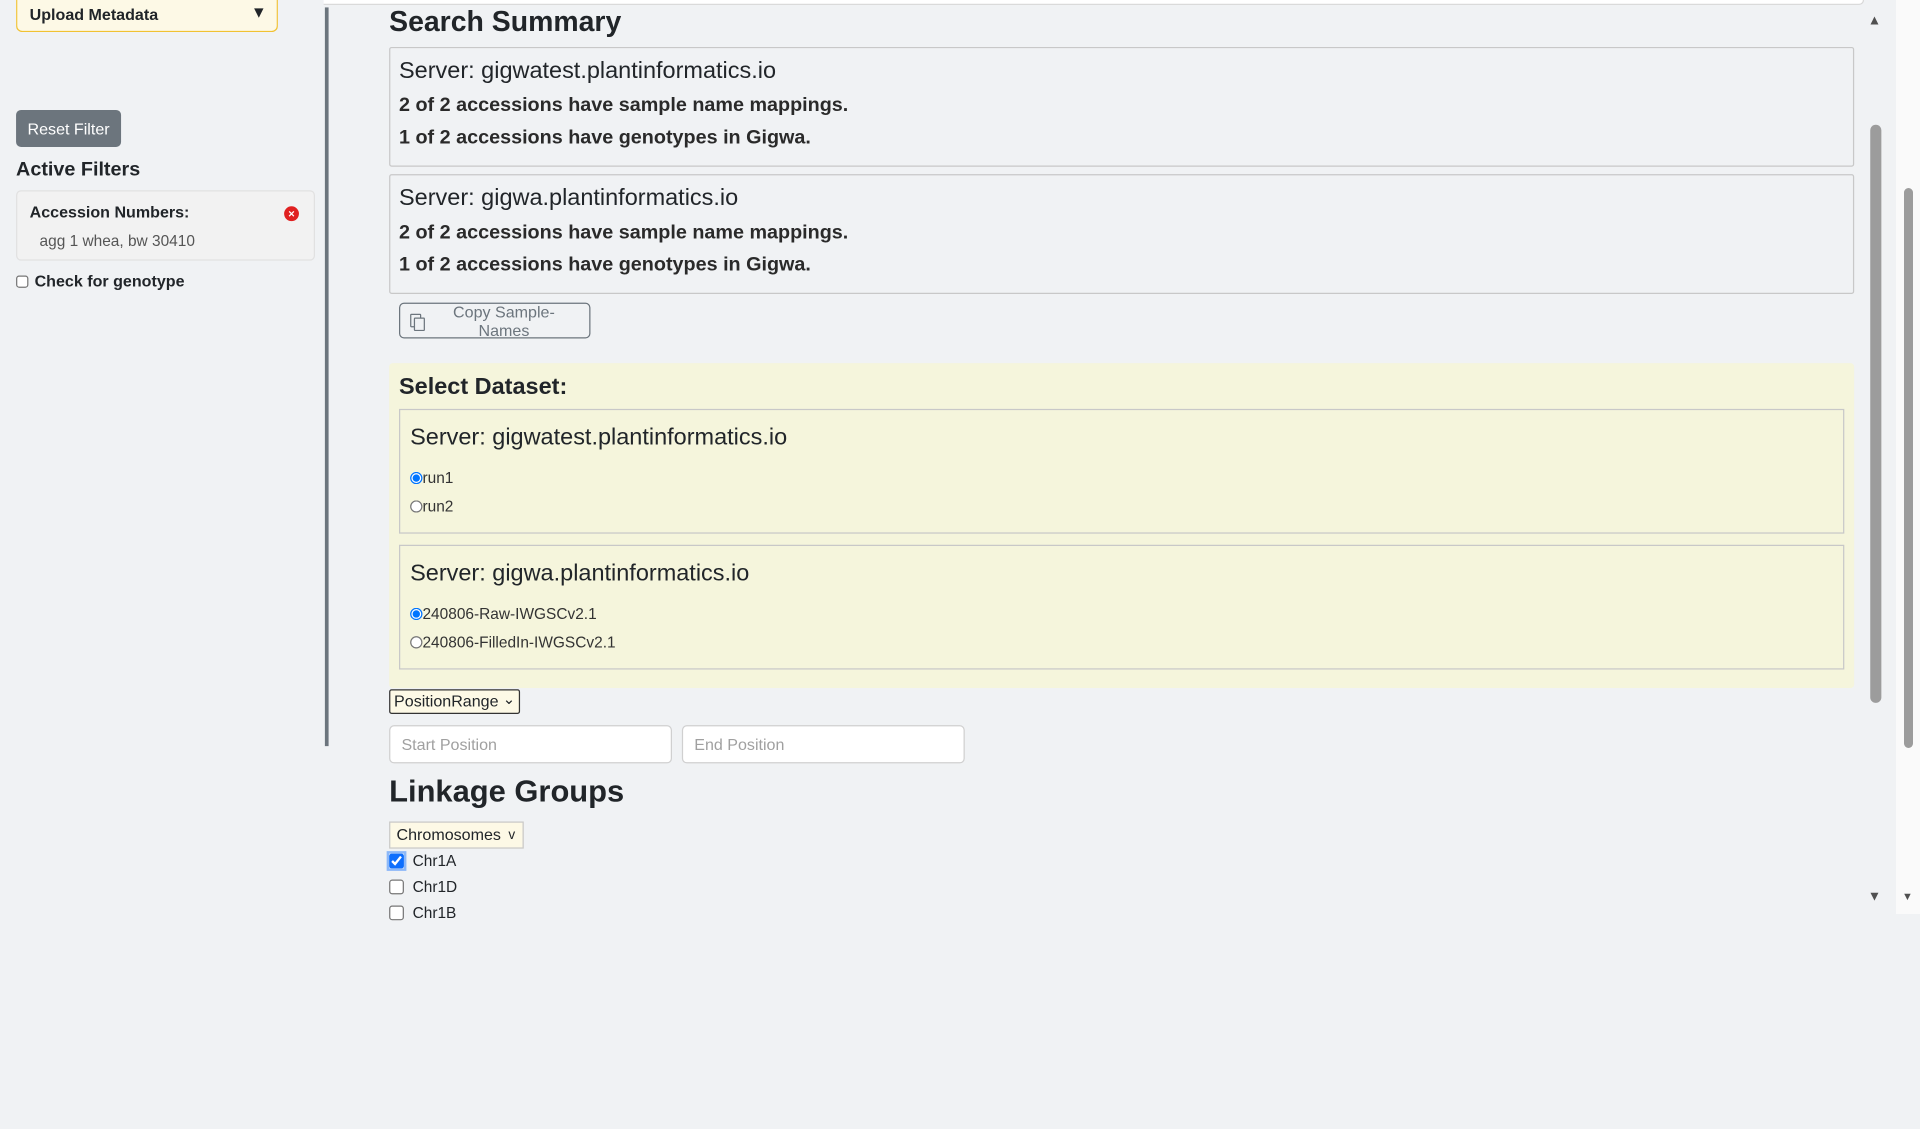 This screenshot has height=1129, width=1920. I want to click on chromosomes-select: Chromosomes v, so click(456, 835).